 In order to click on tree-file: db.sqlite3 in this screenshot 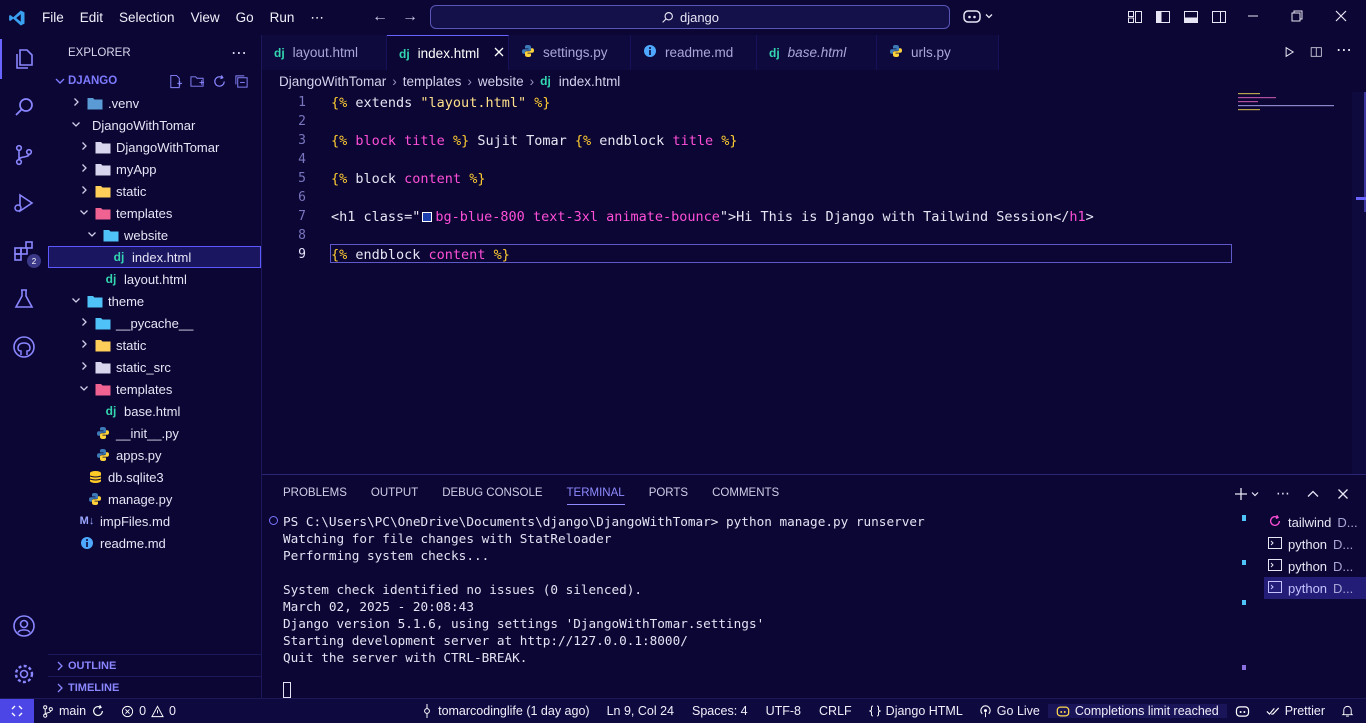, I will do `click(154, 477)`.